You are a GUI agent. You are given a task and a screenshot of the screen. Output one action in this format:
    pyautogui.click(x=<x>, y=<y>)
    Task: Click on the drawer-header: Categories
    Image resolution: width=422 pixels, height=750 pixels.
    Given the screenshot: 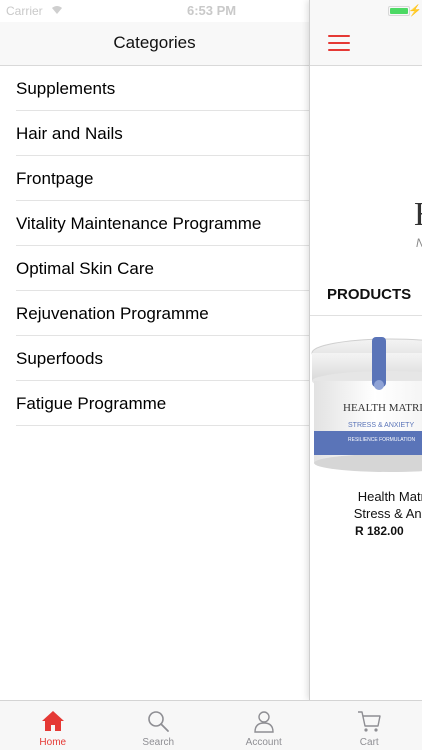 What is the action you would take?
    pyautogui.click(x=154, y=44)
    